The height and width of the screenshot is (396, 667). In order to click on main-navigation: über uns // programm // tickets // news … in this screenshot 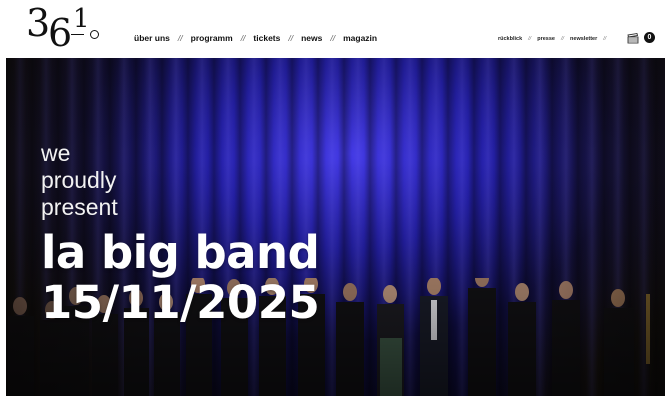, I will do `click(255, 38)`.